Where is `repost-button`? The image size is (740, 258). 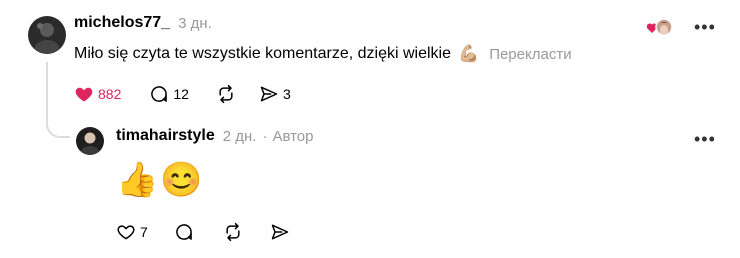 repost-button is located at coordinates (226, 94).